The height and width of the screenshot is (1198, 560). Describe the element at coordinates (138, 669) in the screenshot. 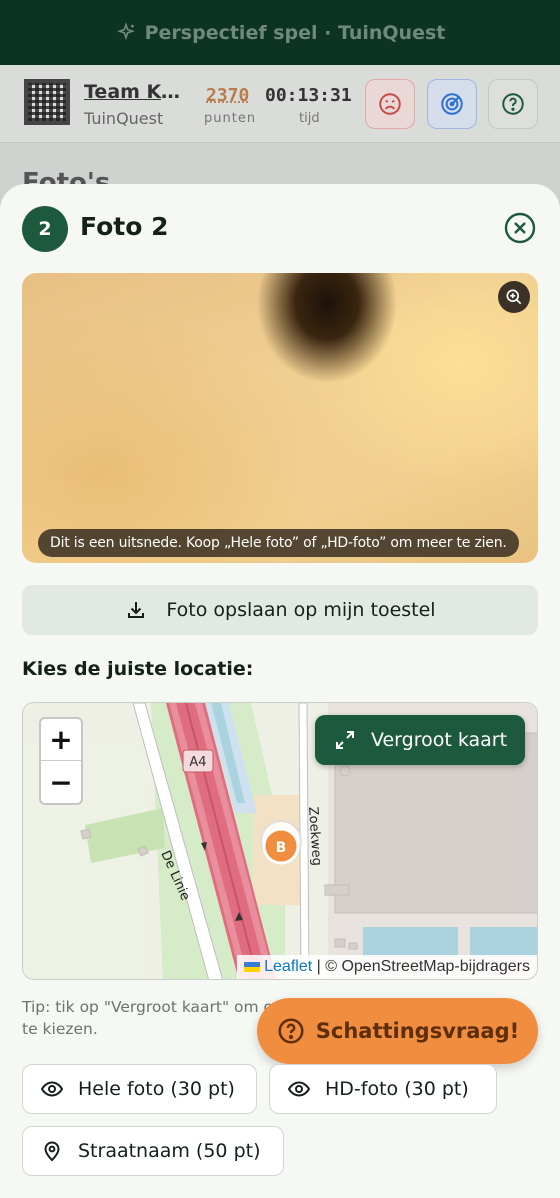

I see `choose-location-label: Kies de juiste locatie:` at that location.